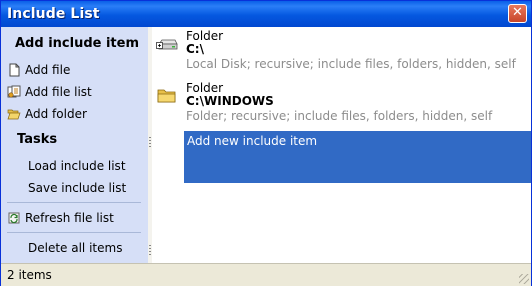 This screenshot has width=532, height=286. I want to click on file-icon, so click(14, 70).